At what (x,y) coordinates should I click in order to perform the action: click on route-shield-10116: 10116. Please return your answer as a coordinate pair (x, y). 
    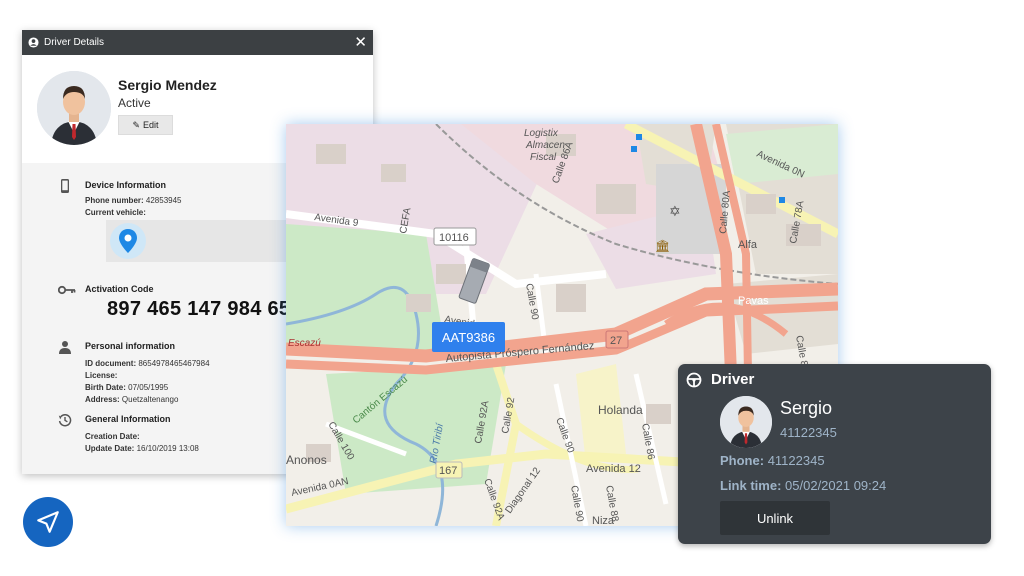
    Looking at the image, I should click on (455, 236).